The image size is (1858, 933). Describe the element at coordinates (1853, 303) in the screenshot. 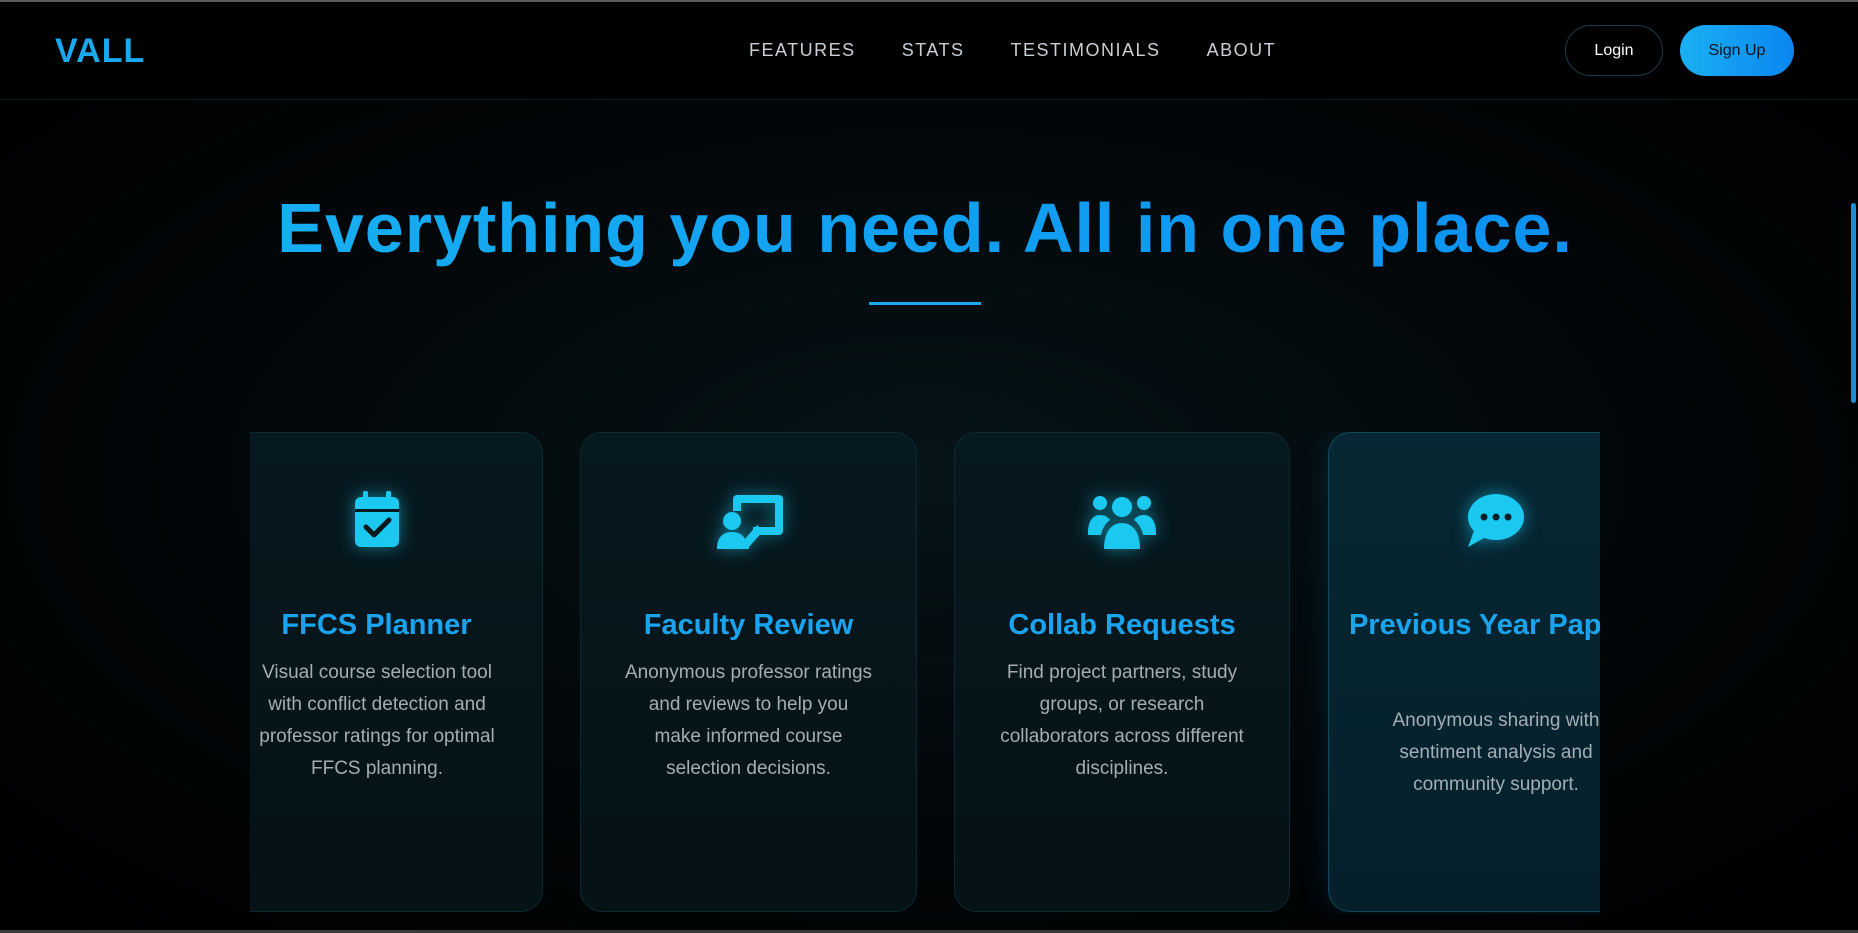

I see `scrollbar-thumb` at that location.